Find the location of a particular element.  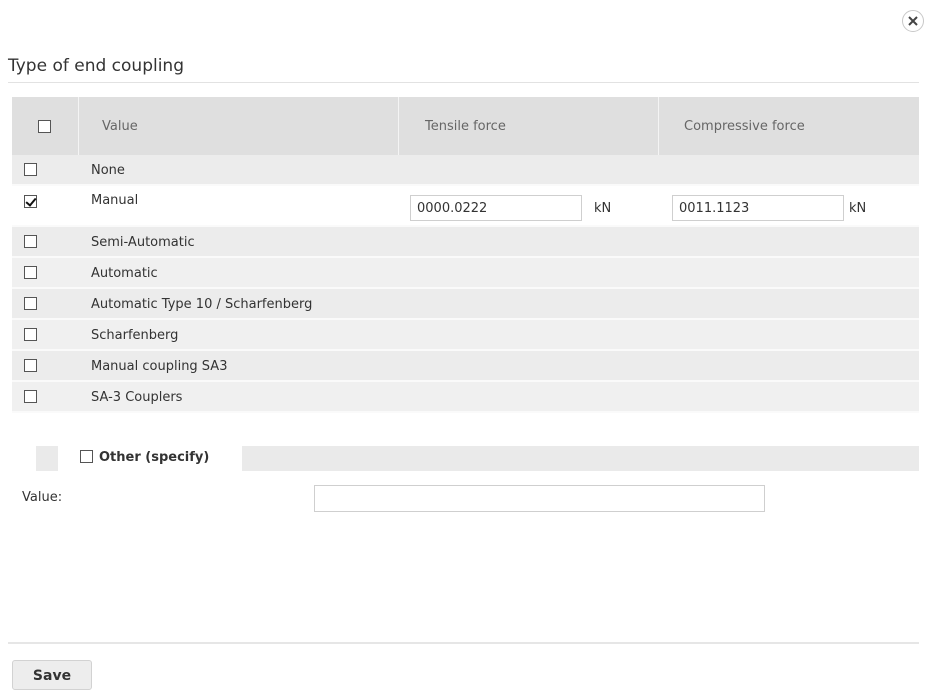

table-header: Value Tensile force Compressive force is located at coordinates (465, 126).